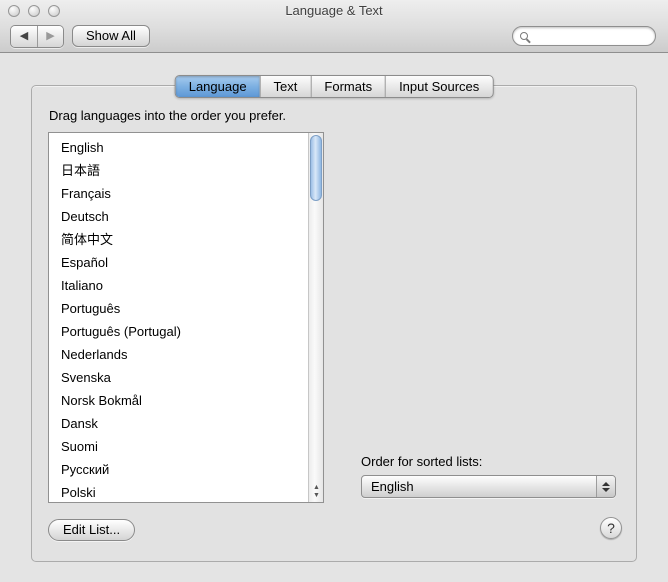 The image size is (668, 582). Describe the element at coordinates (422, 461) in the screenshot. I see `sorted-lists-label: Order for sorted lists:` at that location.